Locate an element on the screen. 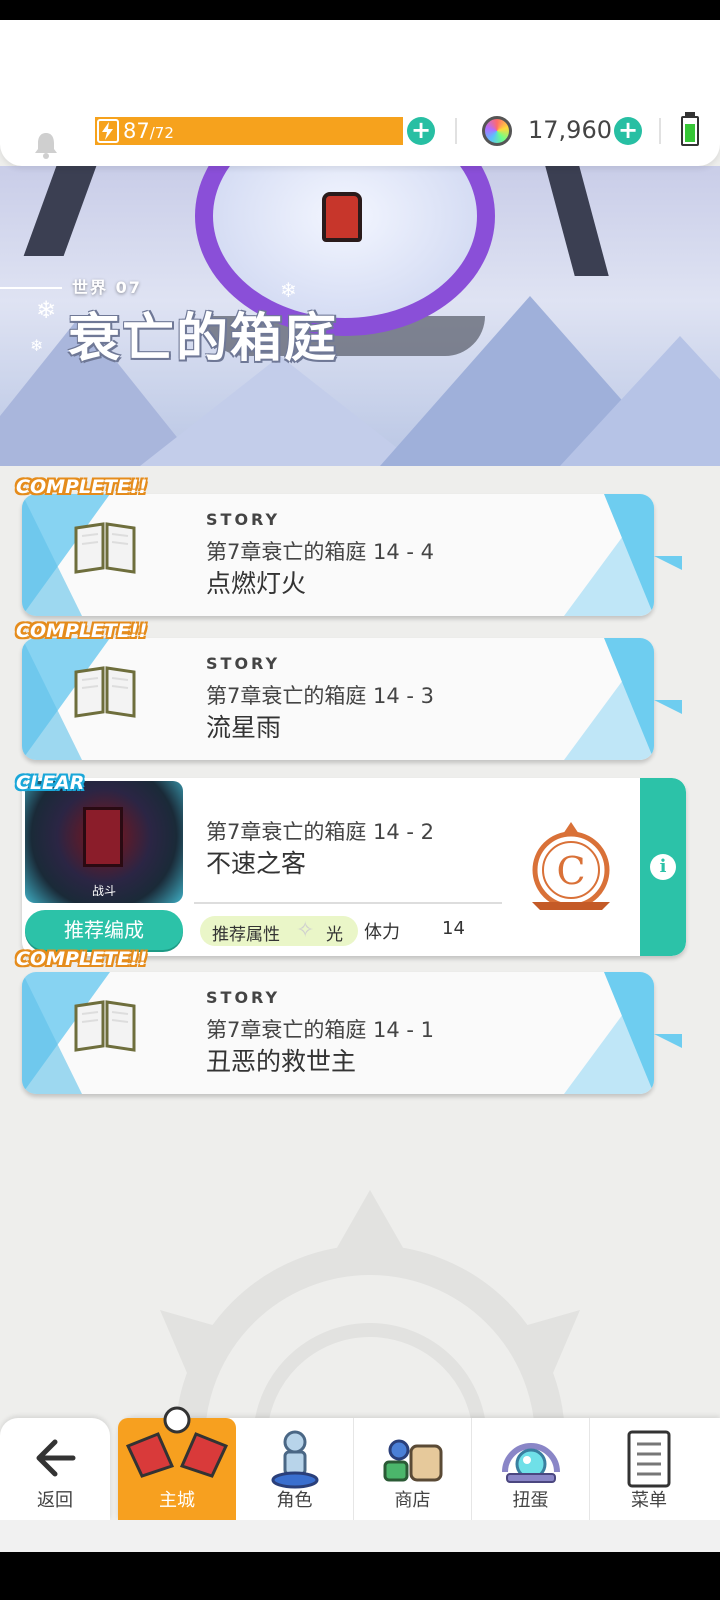  nav-footer is located at coordinates (360, 1536).